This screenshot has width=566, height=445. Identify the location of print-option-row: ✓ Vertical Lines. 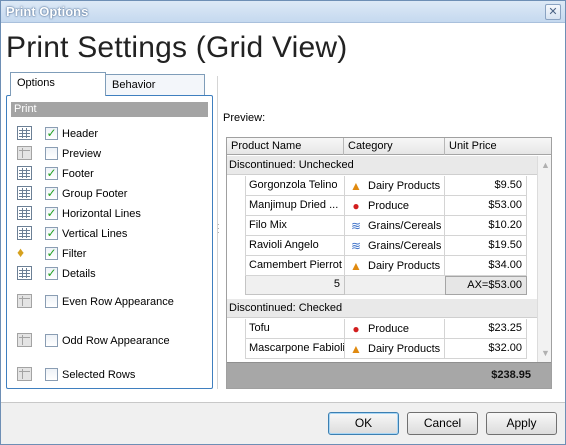
(107, 234).